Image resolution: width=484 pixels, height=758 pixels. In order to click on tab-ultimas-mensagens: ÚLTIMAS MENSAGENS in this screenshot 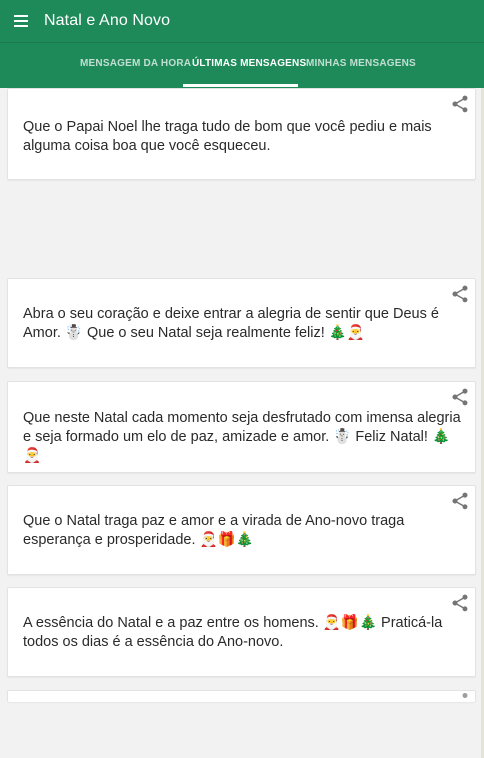, I will do `click(249, 63)`.